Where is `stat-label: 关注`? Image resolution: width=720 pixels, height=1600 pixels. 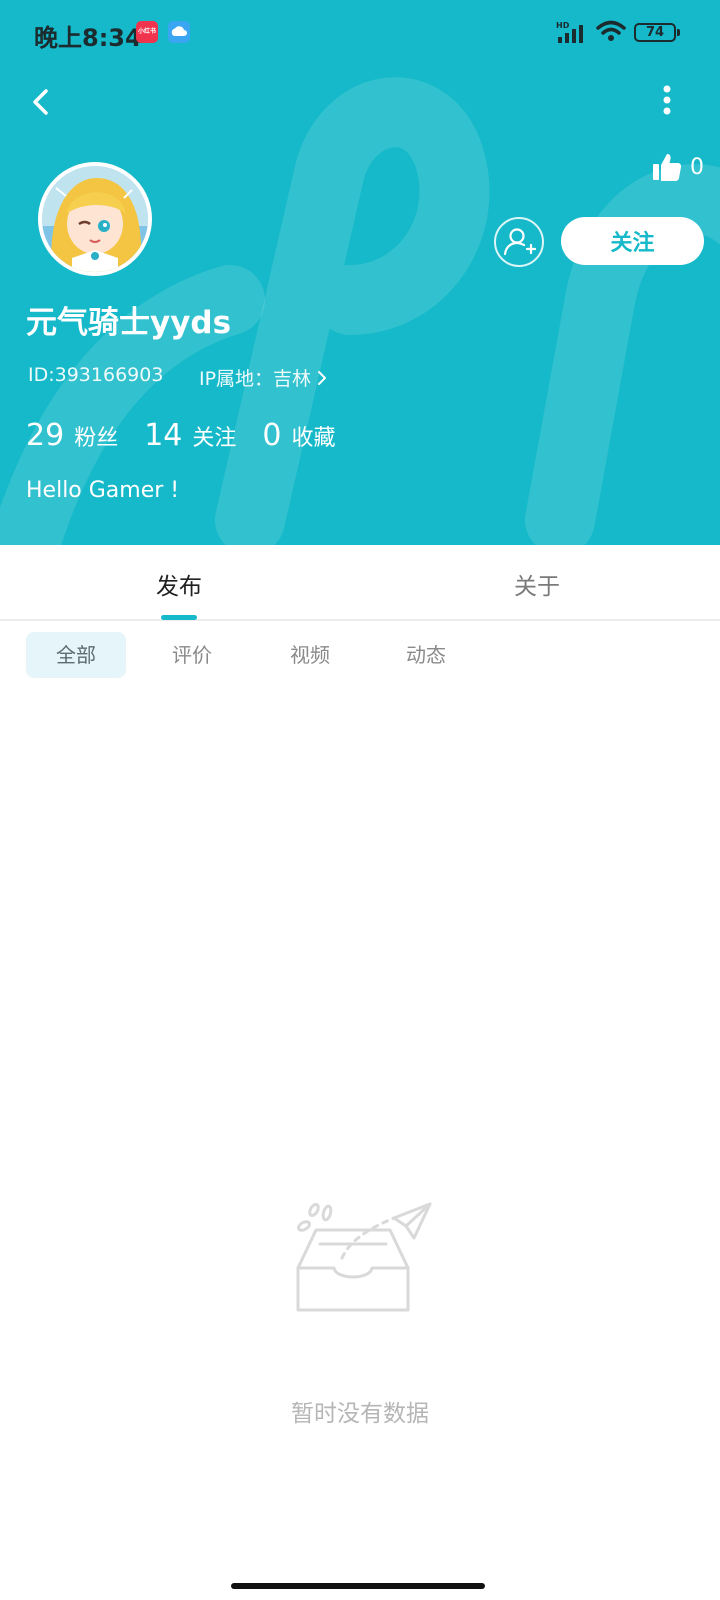 stat-label: 关注 is located at coordinates (214, 438).